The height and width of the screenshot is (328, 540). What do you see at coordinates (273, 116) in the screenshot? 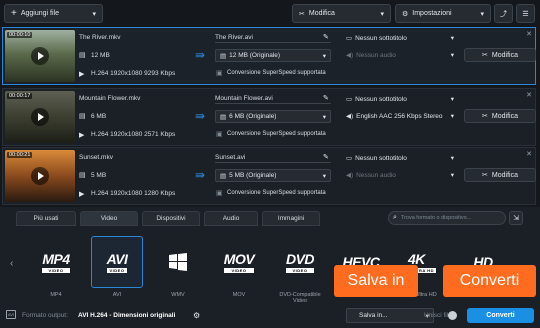
I see `output-size-dropdown: ▤ 6 MB (Originale) ▾` at bounding box center [273, 116].